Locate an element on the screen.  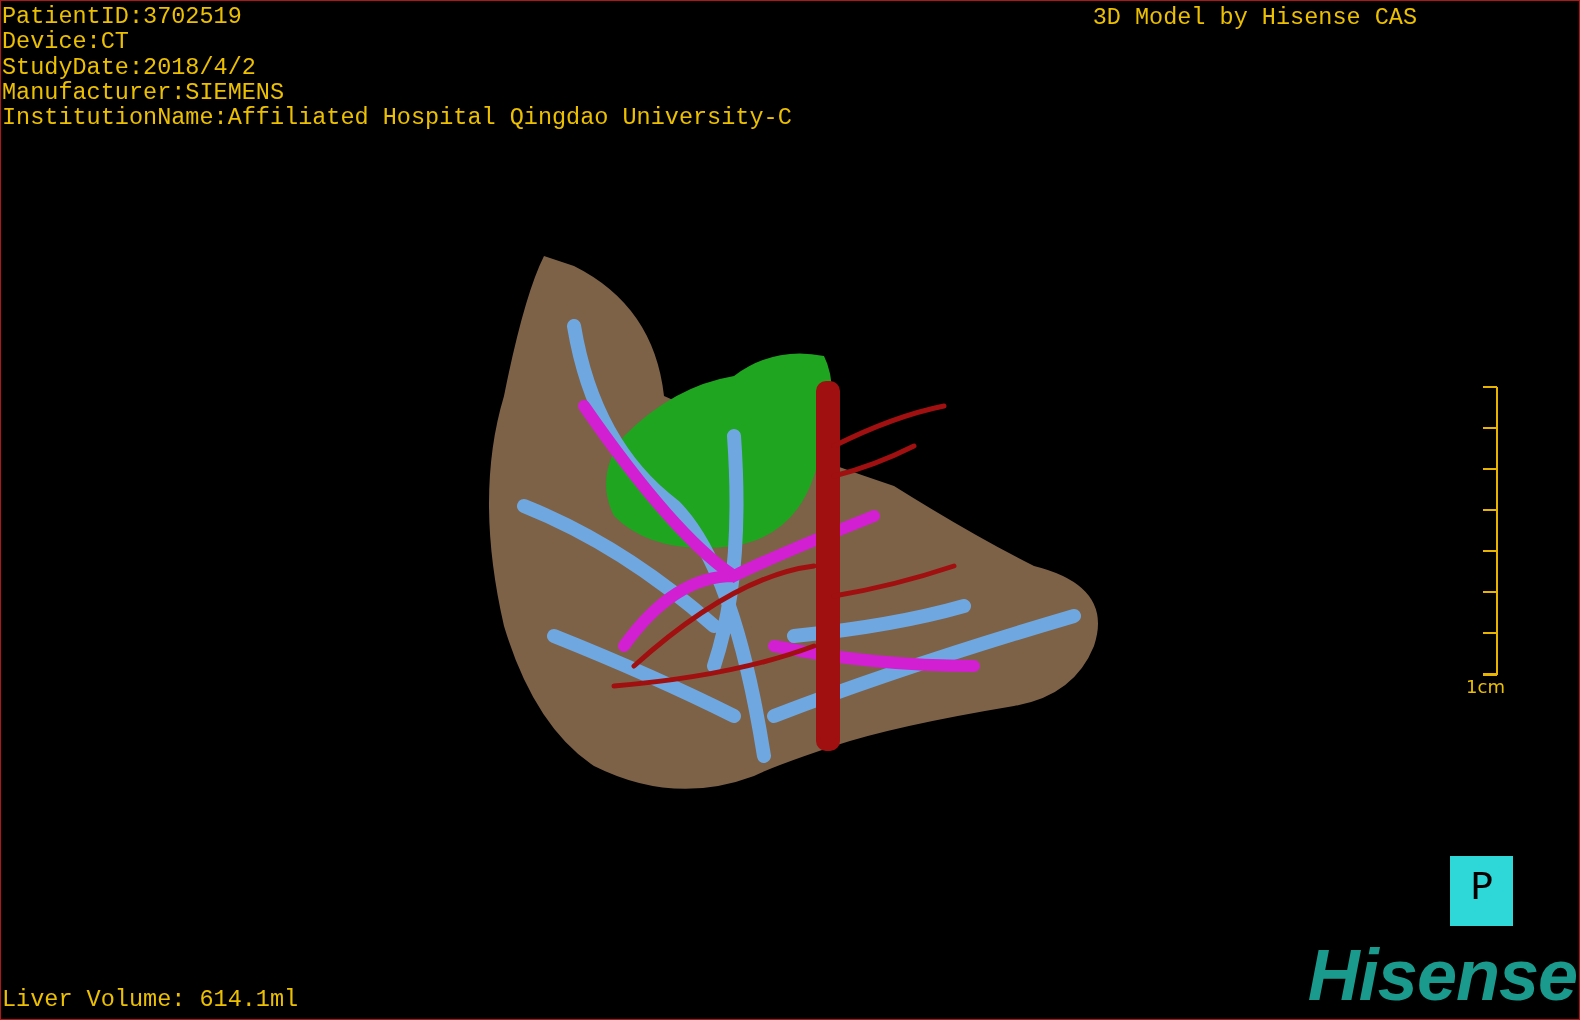
patient-info-line: PatientID:3702519 is located at coordinates (122, 17).